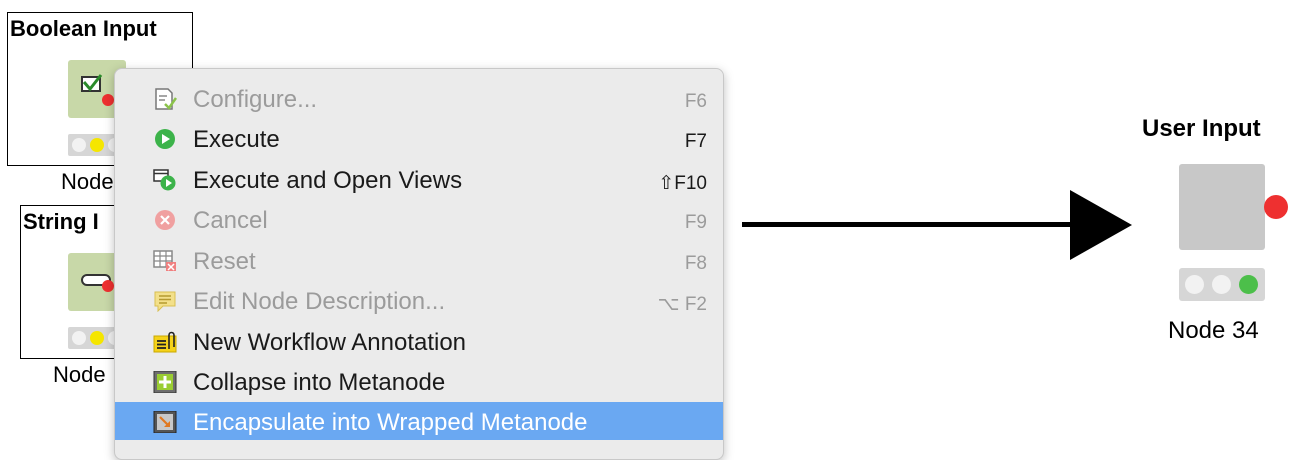 This screenshot has width=1301, height=460. Describe the element at coordinates (79, 374) in the screenshot. I see `string-node-label: Node` at that location.